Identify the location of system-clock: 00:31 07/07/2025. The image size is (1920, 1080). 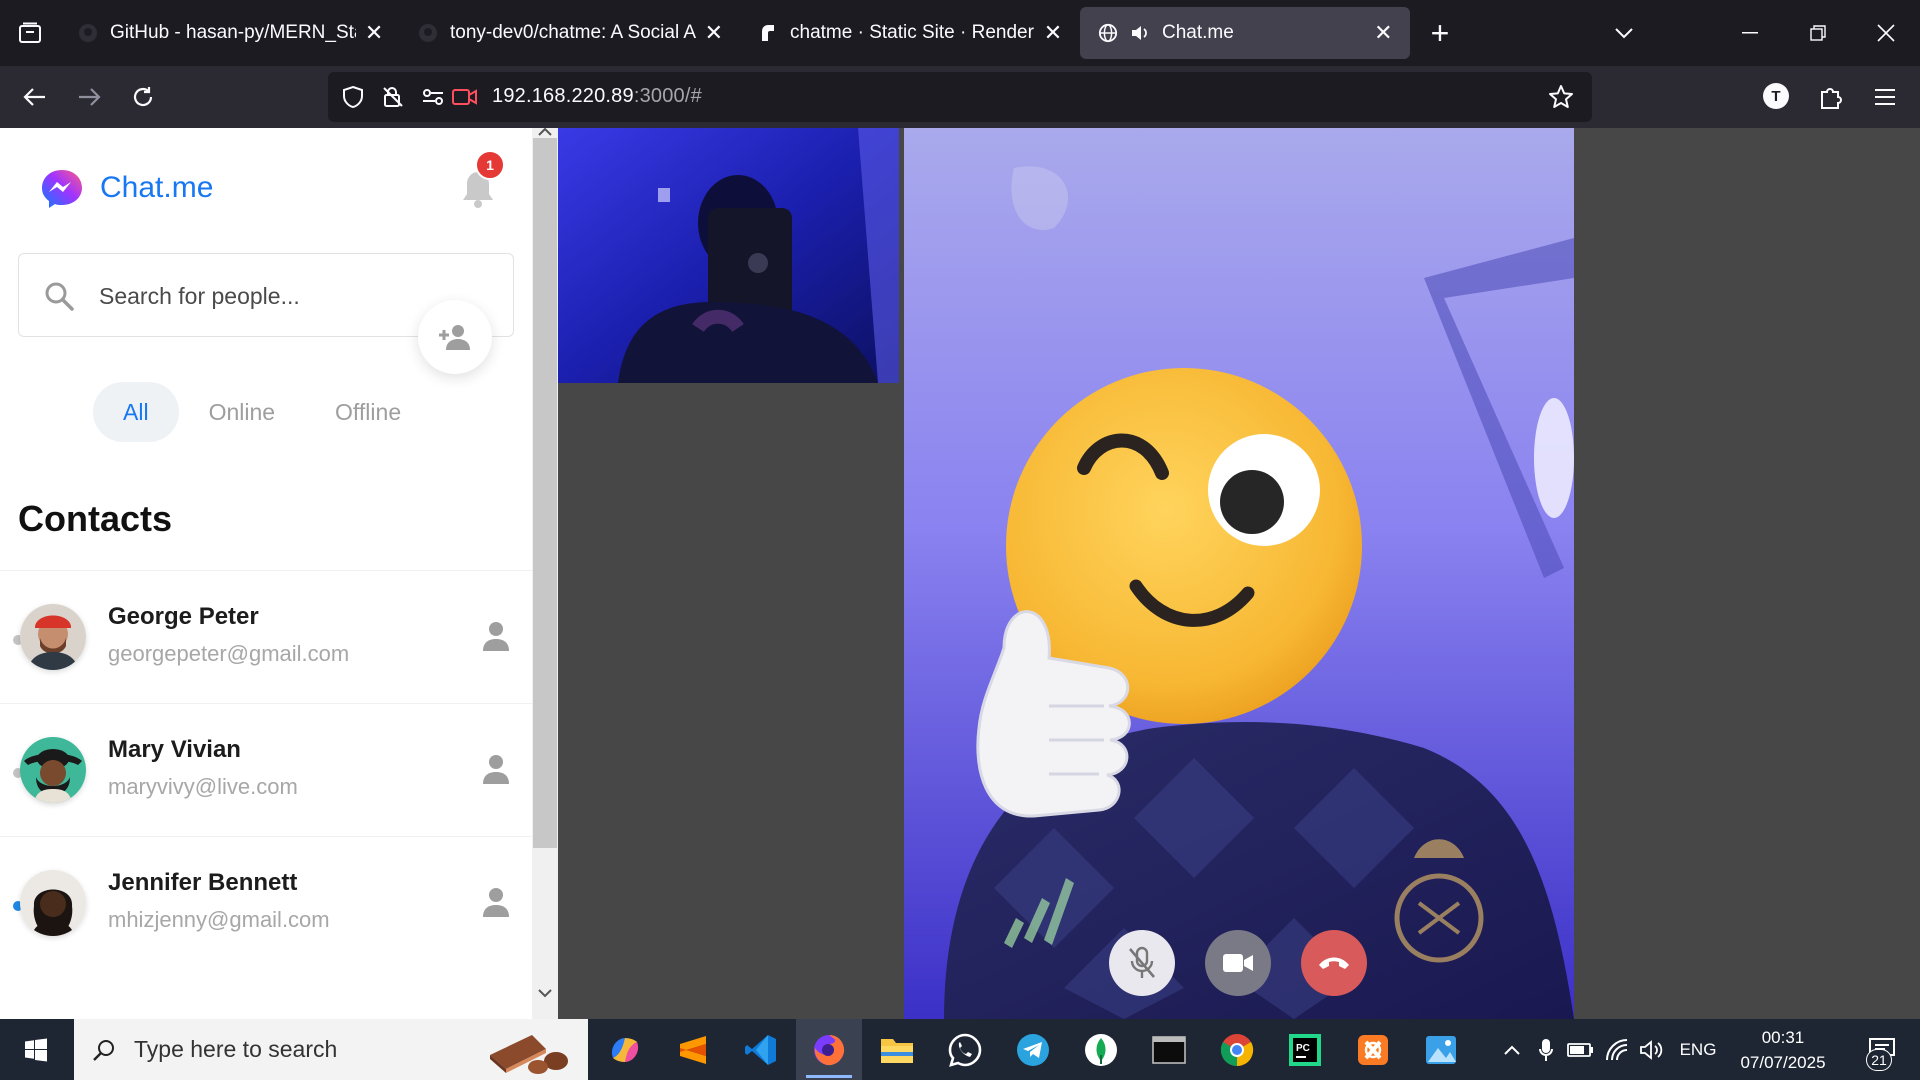
(1783, 1050).